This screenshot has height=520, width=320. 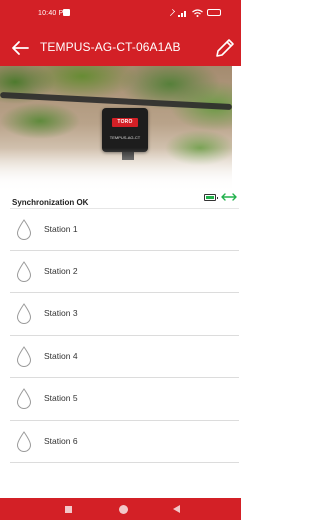 I want to click on arrow-left-icon, so click(x=20, y=48).